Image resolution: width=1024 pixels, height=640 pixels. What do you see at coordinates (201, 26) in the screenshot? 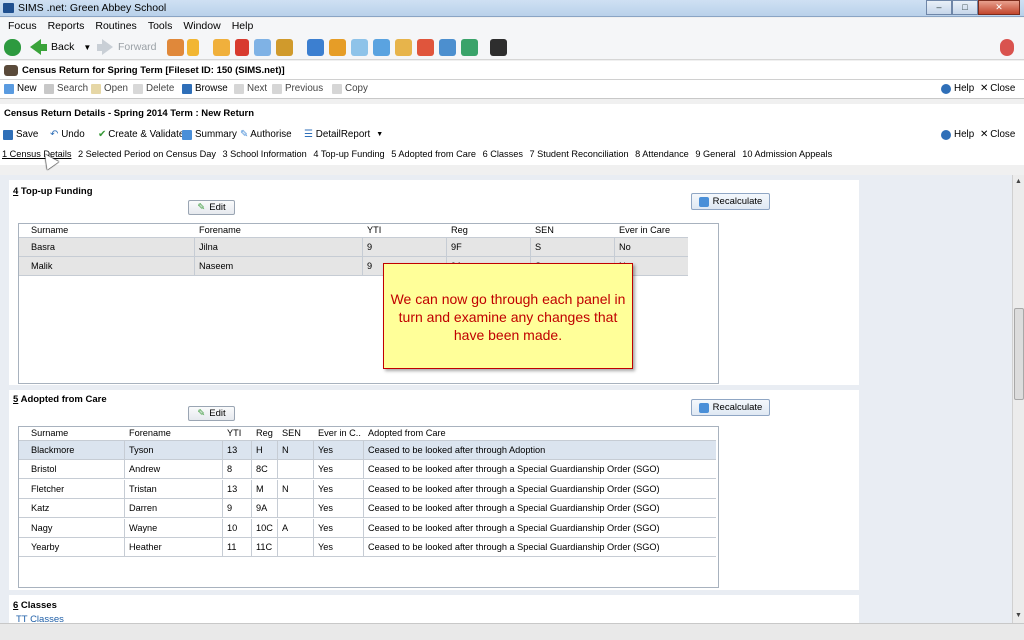
I see `menu-window: Window` at bounding box center [201, 26].